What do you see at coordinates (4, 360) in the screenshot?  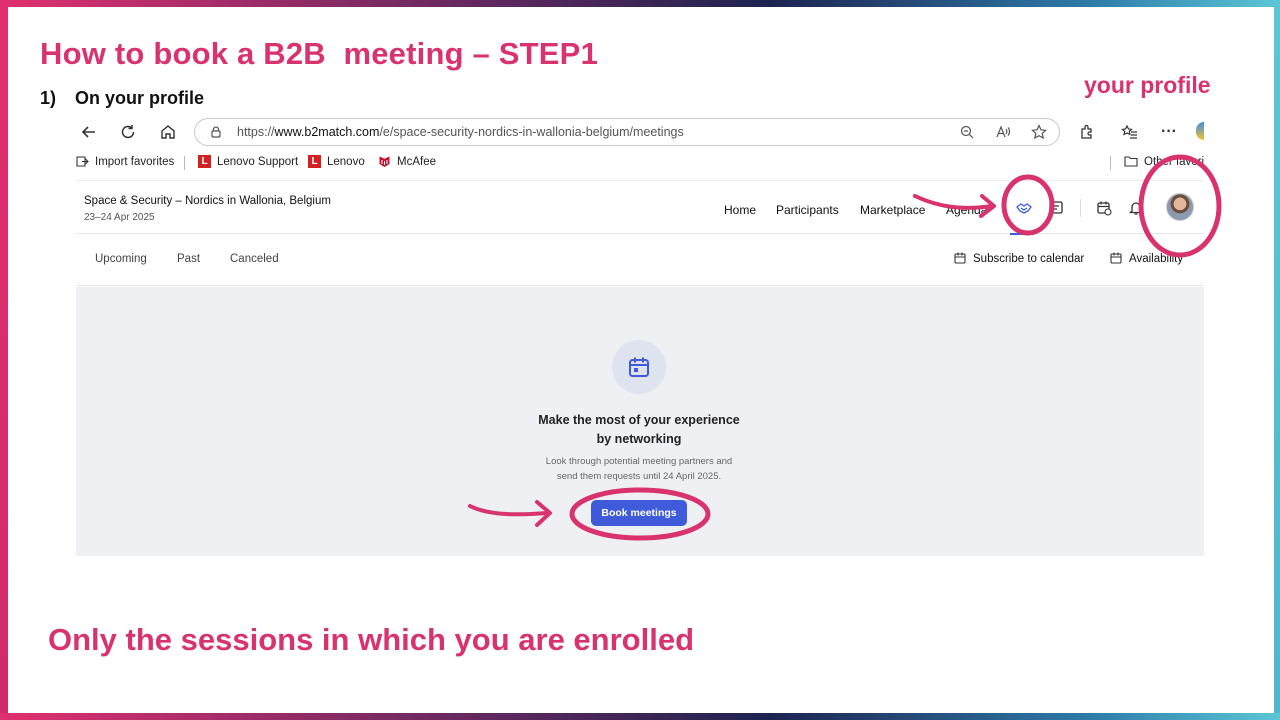 I see `slide-frame-left` at bounding box center [4, 360].